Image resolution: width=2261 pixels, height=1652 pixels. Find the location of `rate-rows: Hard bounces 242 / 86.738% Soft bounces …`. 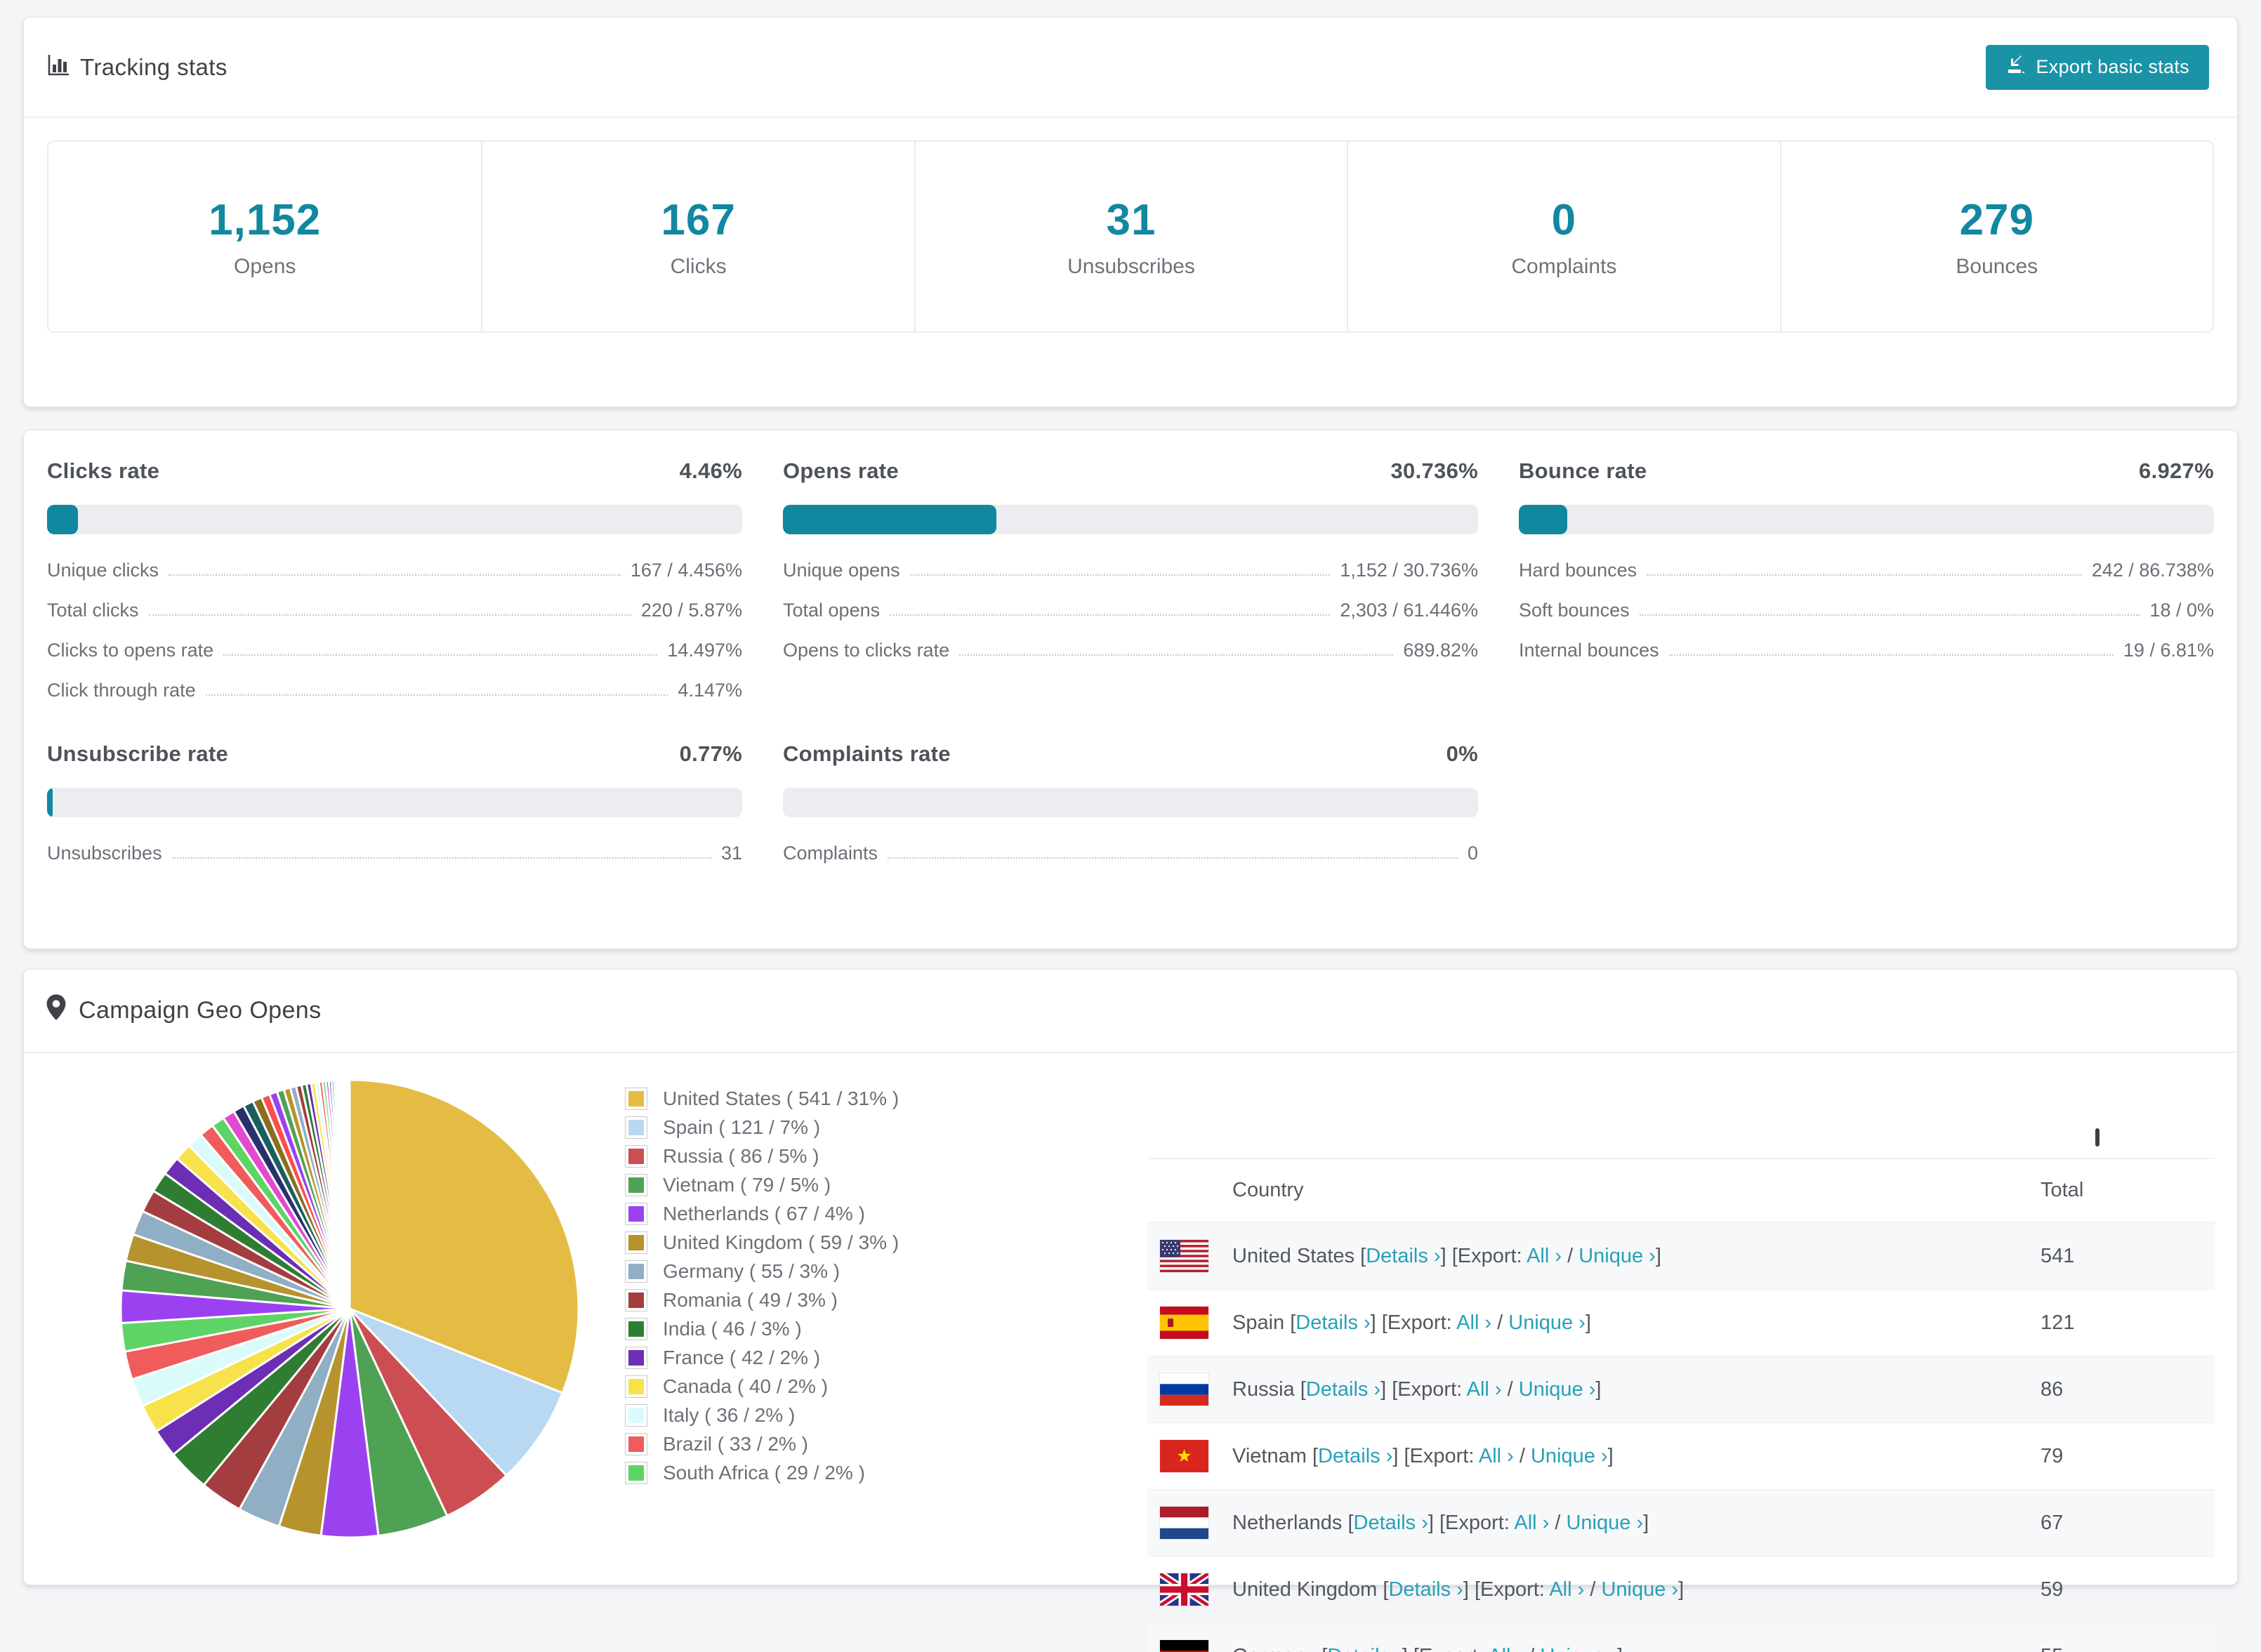

rate-rows: Hard bounces 242 / 86.738% Soft bounces … is located at coordinates (1866, 601).